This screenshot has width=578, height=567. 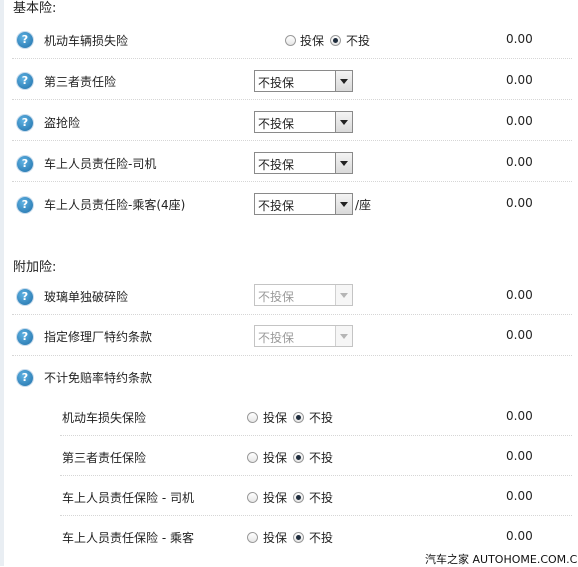 I want to click on watermark: 汽车之家 AUTOHOME.COM.CN, so click(x=501, y=559).